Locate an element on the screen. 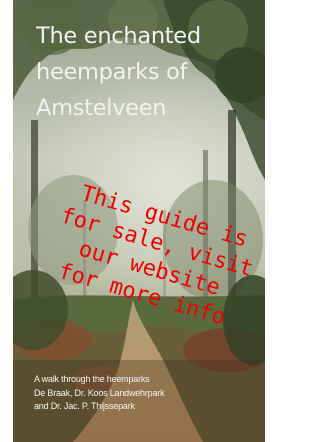 The image size is (320, 442). book-title-line: The enchanted is located at coordinates (118, 36).